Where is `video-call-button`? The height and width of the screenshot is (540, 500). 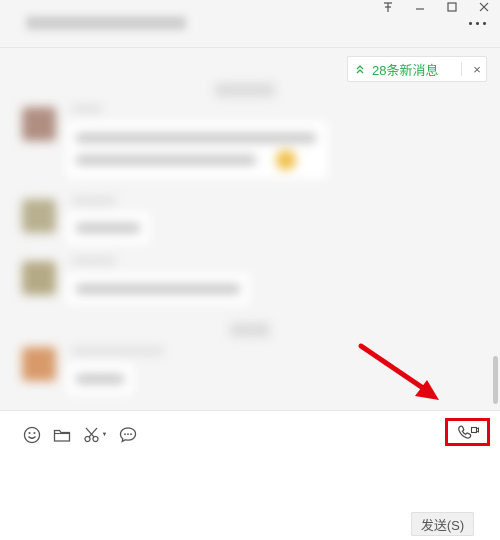
video-call-button is located at coordinates (467, 432).